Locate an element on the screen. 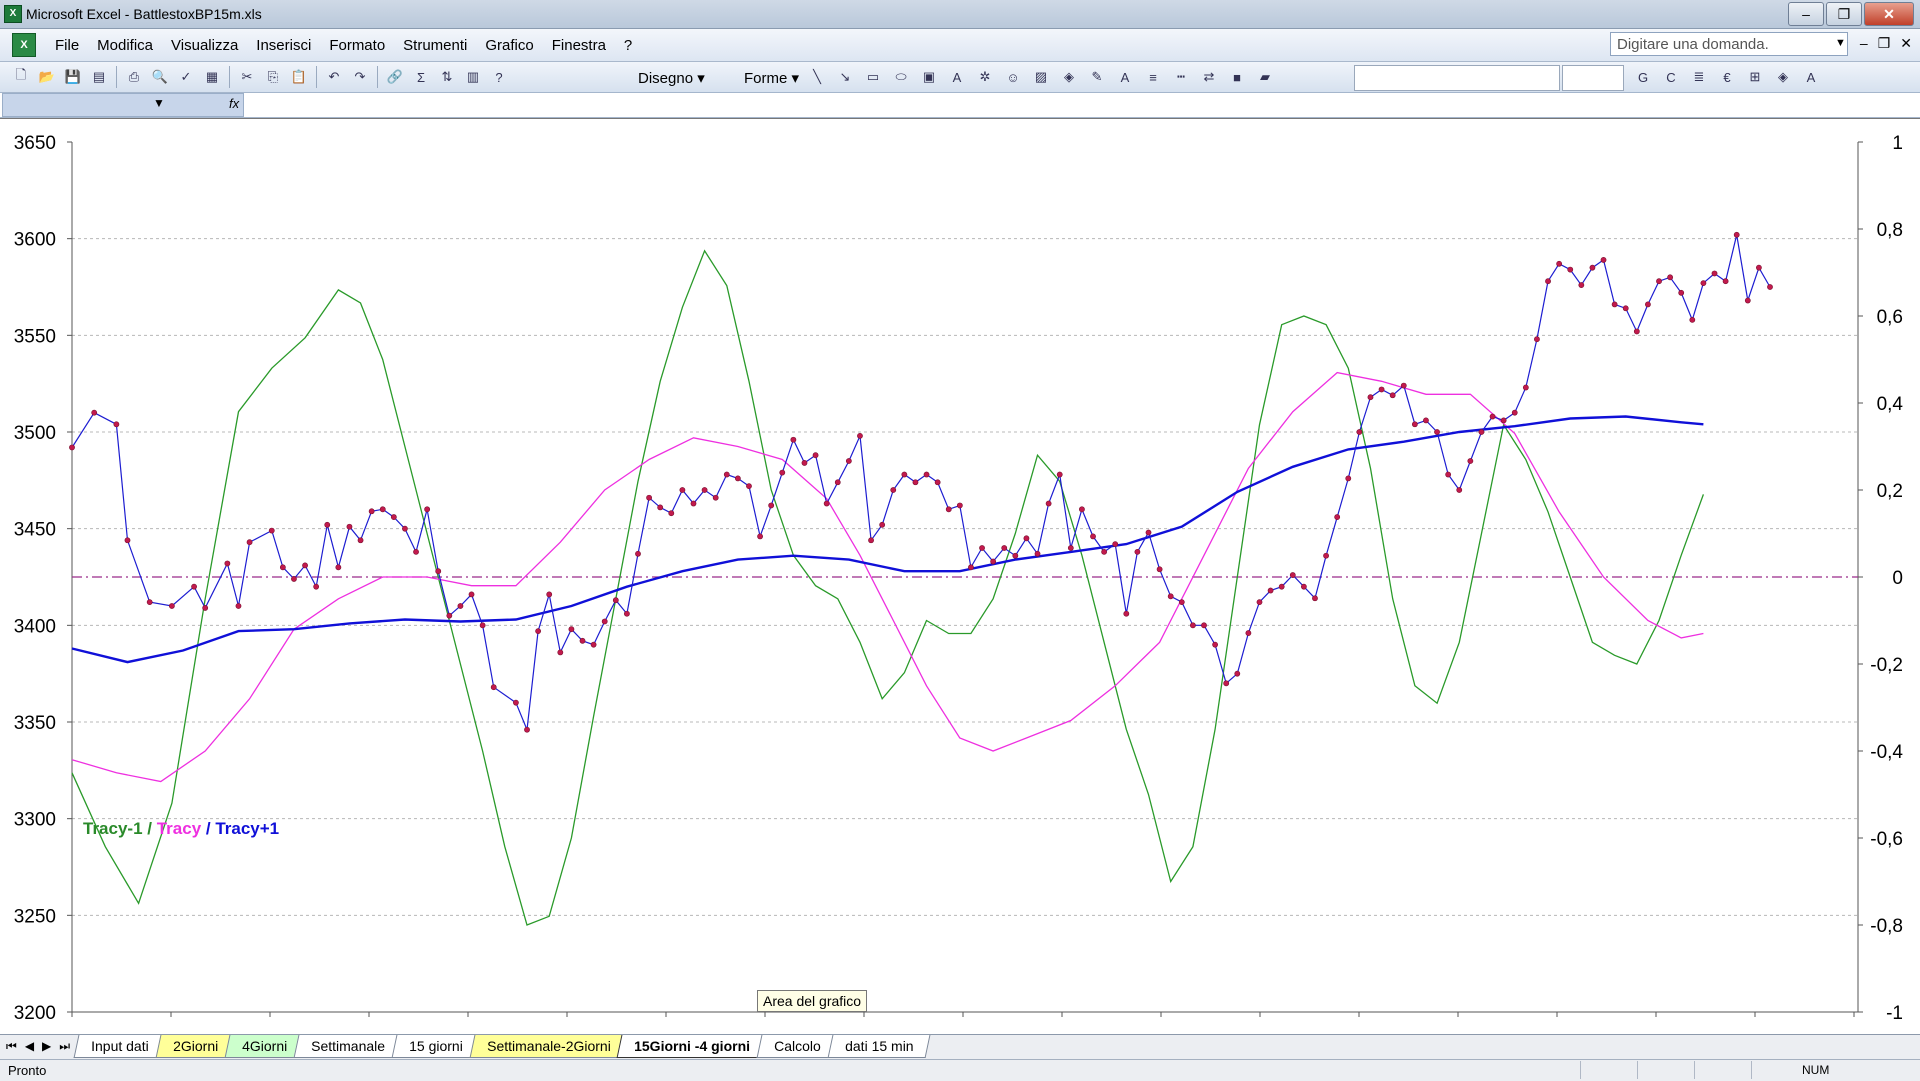  align-icon: ≣ is located at coordinates (1699, 77).